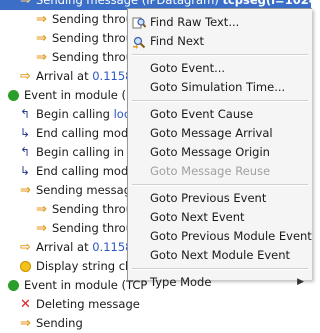 This screenshot has width=320, height=333. I want to click on tree-row-label: Sending message, so click(87, 190).